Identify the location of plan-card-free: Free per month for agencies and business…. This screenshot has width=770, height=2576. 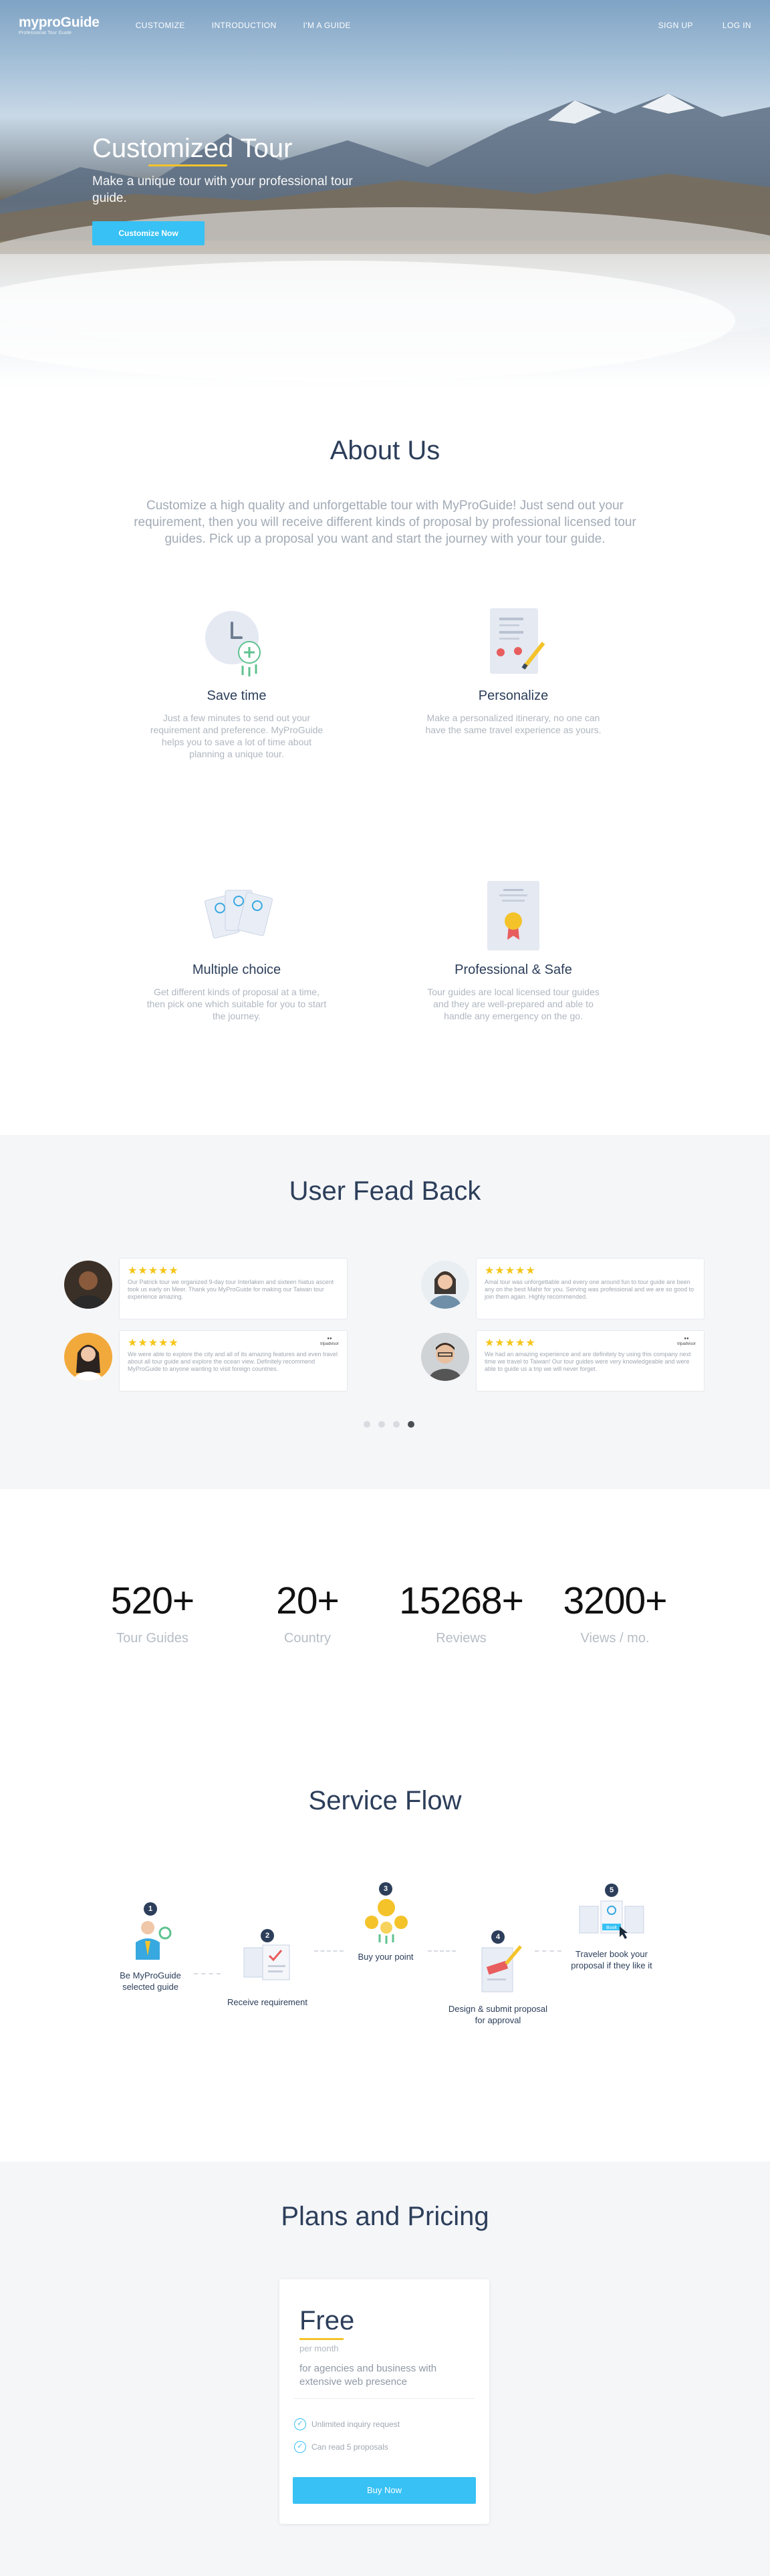
(384, 2402).